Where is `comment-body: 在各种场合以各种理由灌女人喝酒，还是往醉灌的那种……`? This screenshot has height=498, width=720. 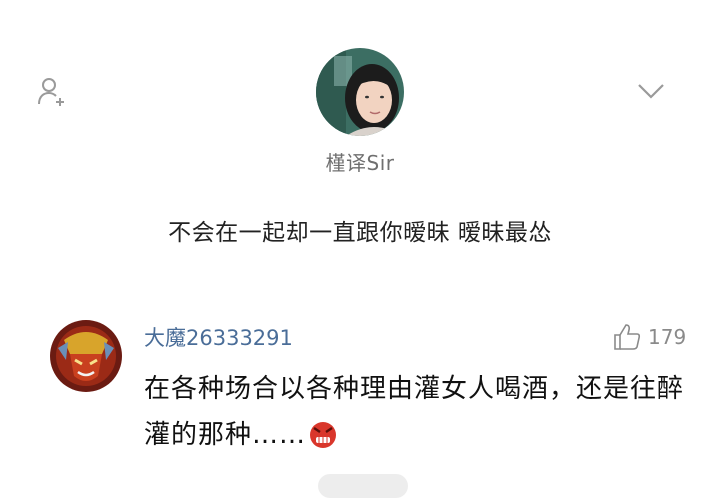 comment-body: 在各种场合以各种理由灌女人喝酒，还是往醉灌的那种…… is located at coordinates (414, 412).